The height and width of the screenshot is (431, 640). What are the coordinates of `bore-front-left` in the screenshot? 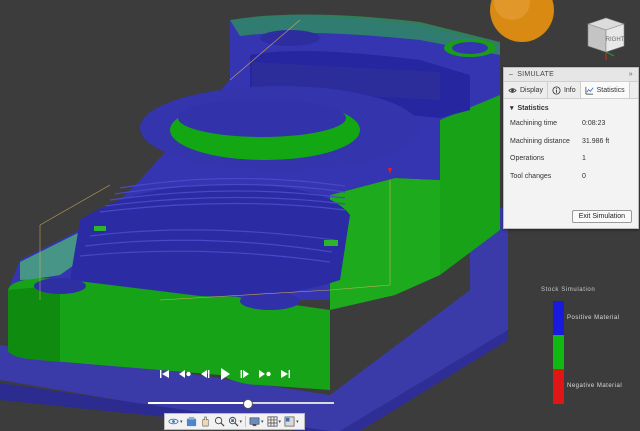 It's located at (60, 286).